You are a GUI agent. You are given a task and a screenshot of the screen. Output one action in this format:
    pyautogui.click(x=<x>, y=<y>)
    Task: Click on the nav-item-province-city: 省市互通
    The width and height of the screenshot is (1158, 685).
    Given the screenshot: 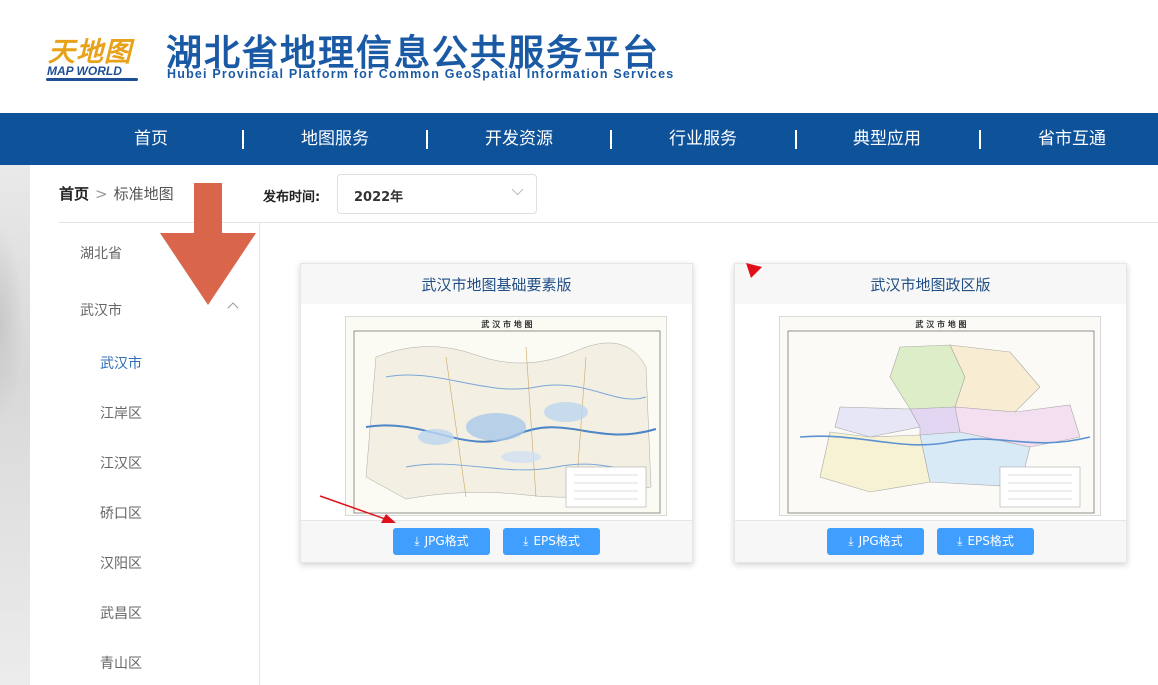 What is the action you would take?
    pyautogui.click(x=1072, y=139)
    